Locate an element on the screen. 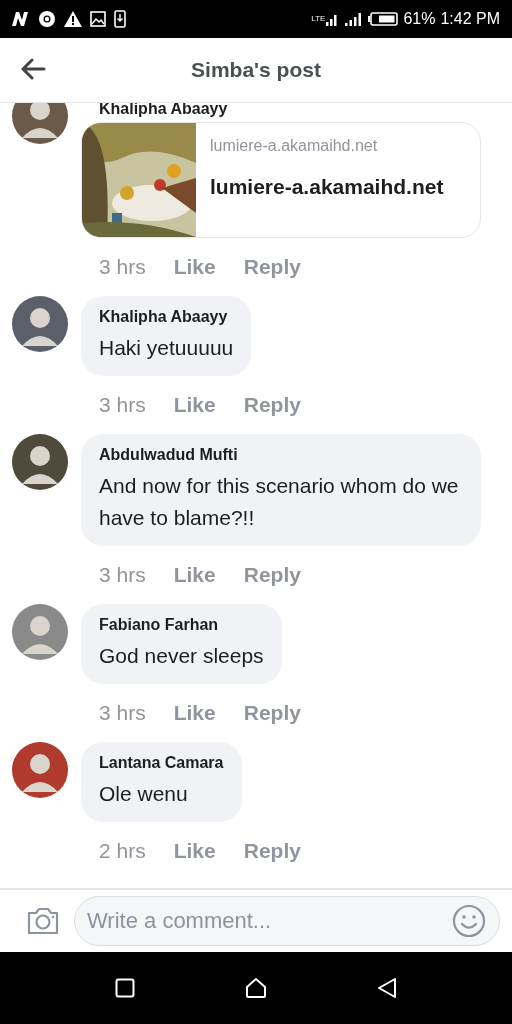 The image size is (512, 1024). link-preview-card: lumiere-a.akamaihd.net lumiere-a.akamaihd.net is located at coordinates (281, 180).